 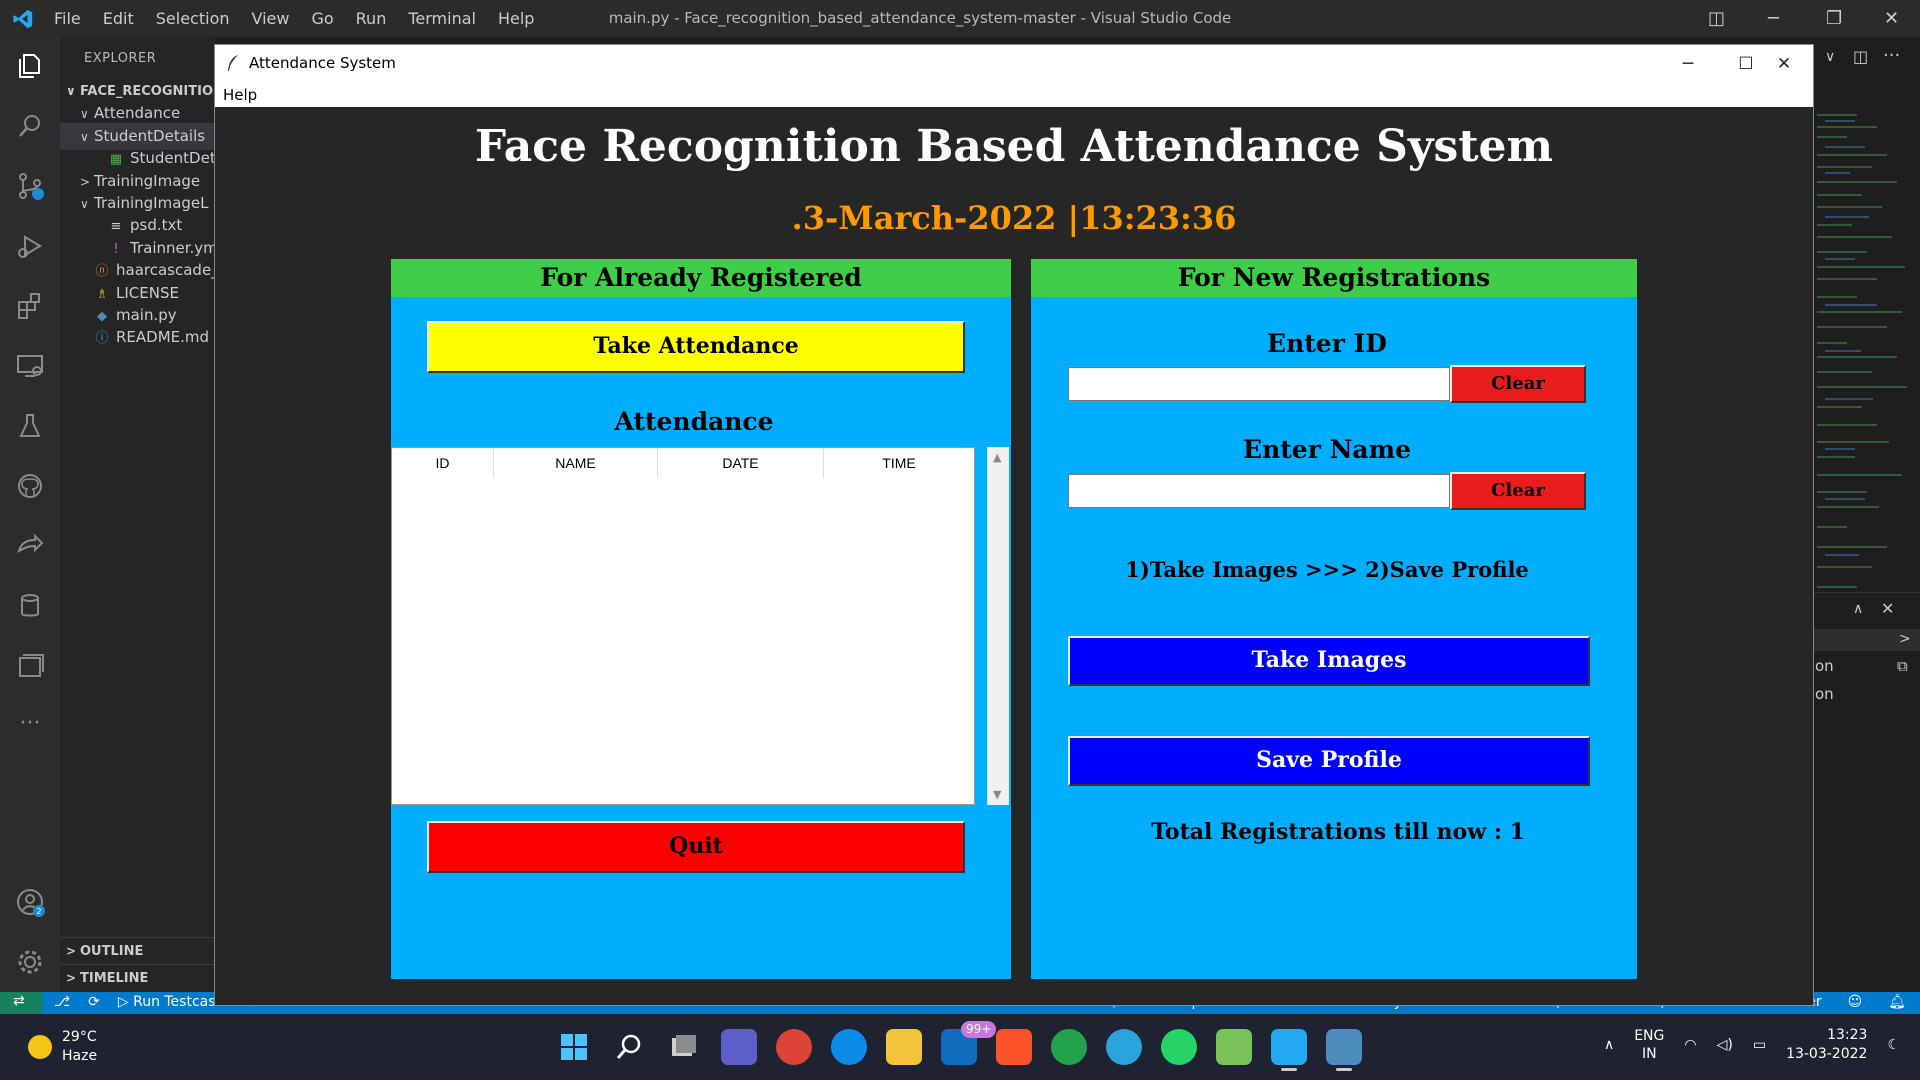 I want to click on attendance-label: Attendance, so click(x=694, y=421).